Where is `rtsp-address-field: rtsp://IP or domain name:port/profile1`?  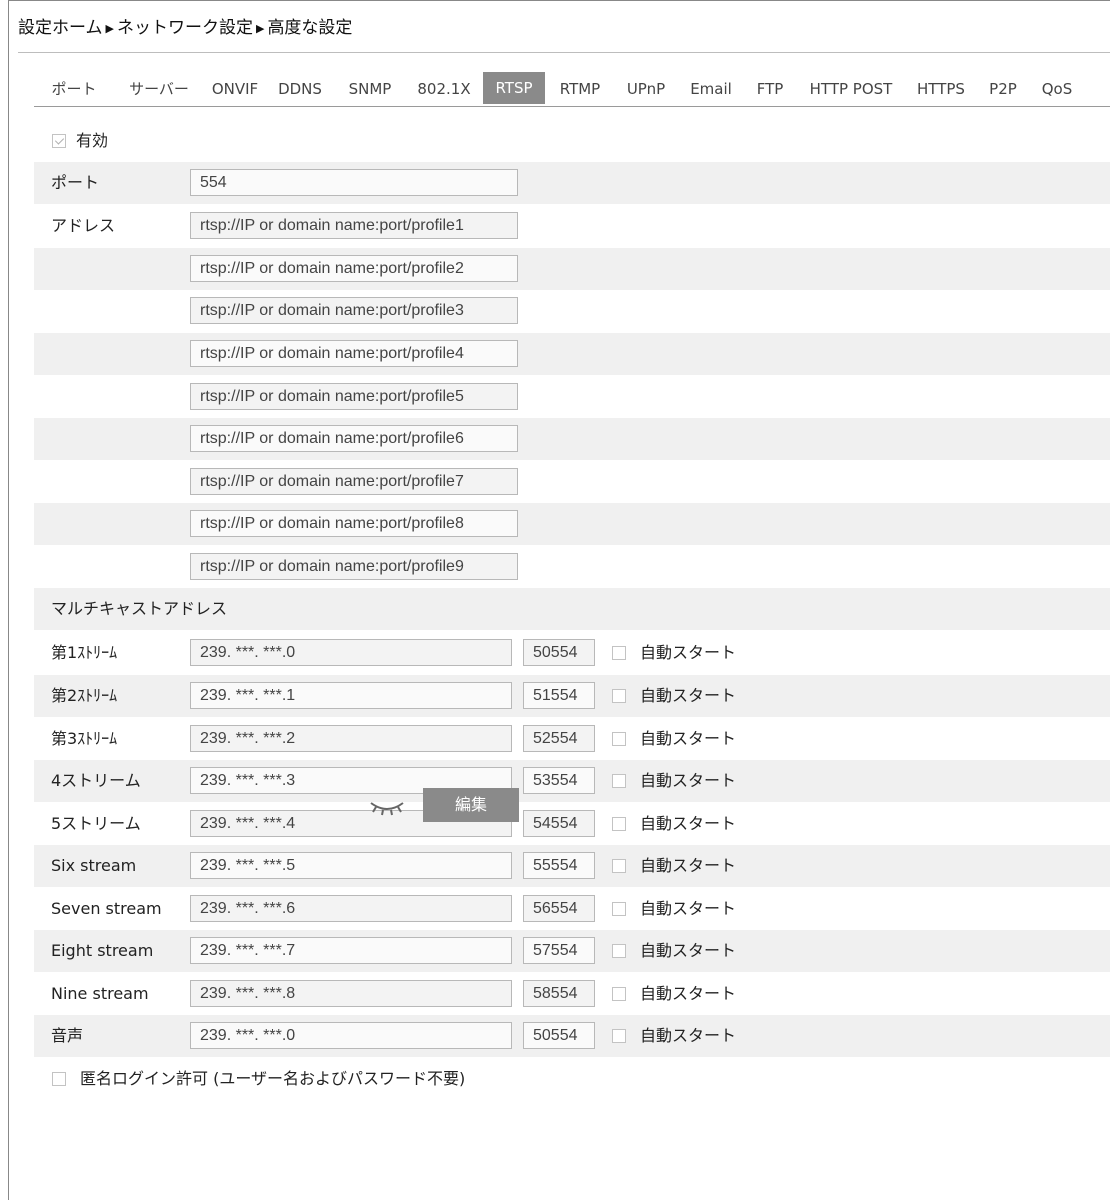 rtsp-address-field: rtsp://IP or domain name:port/profile1 is located at coordinates (354, 225).